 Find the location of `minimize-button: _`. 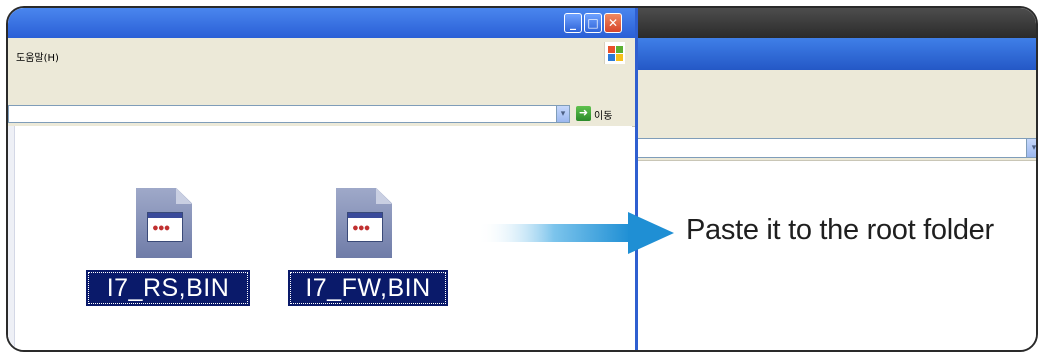

minimize-button: _ is located at coordinates (573, 23).